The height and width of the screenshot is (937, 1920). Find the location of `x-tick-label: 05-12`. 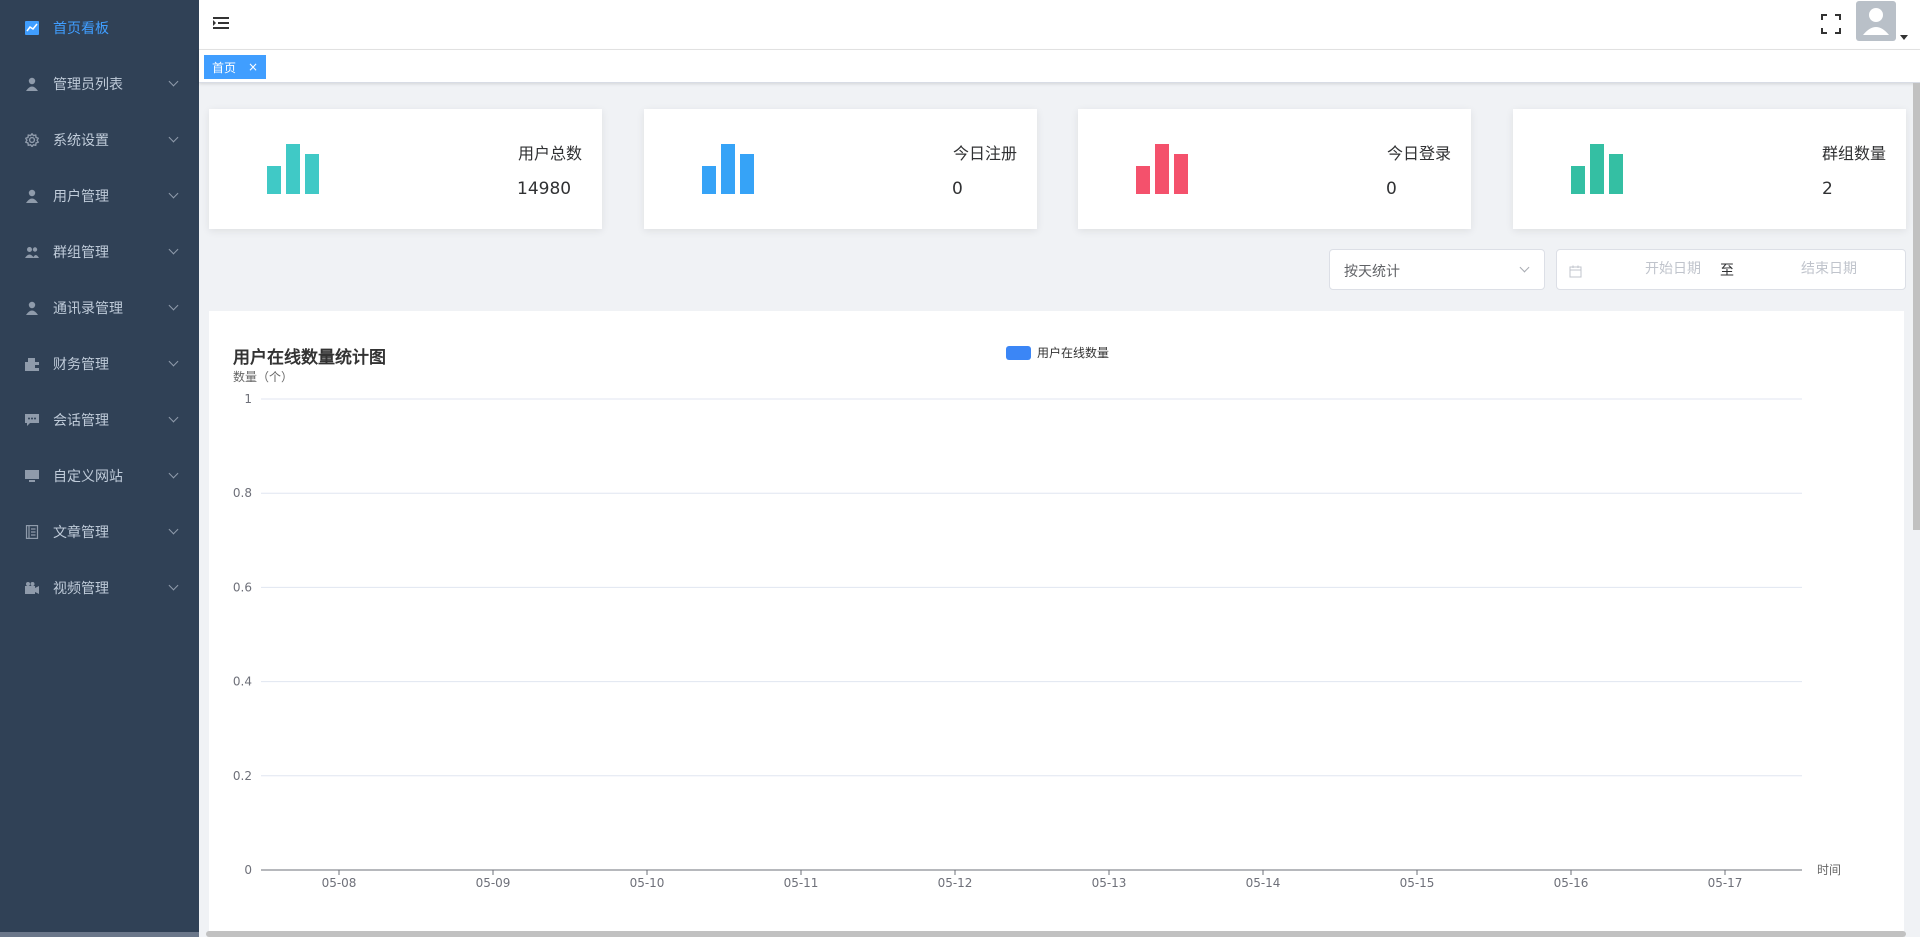

x-tick-label: 05-12 is located at coordinates (955, 883).